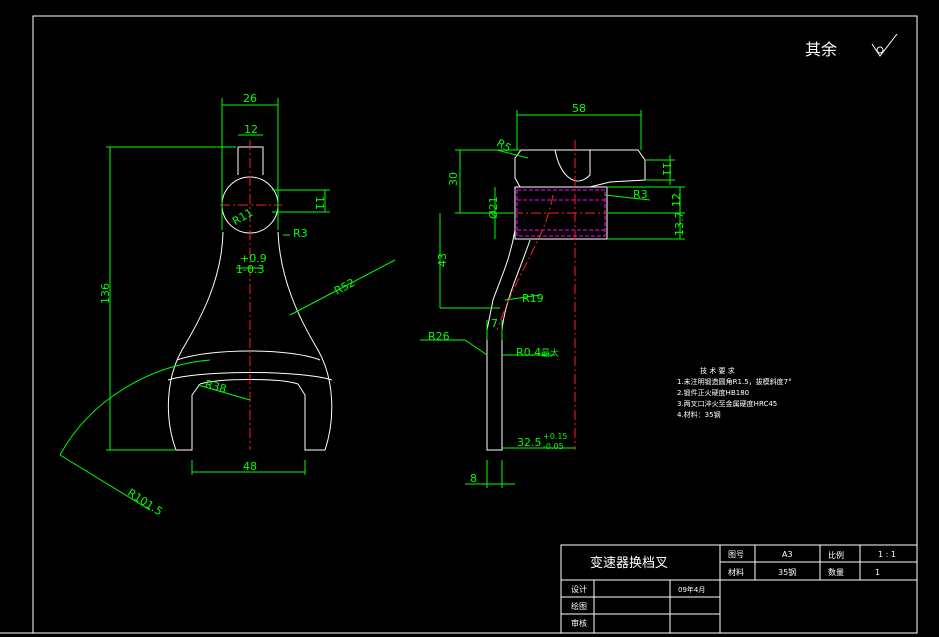 This screenshot has width=939, height=637. What do you see at coordinates (884, 45) in the screenshot?
I see `roughness-symbol-icon` at bounding box center [884, 45].